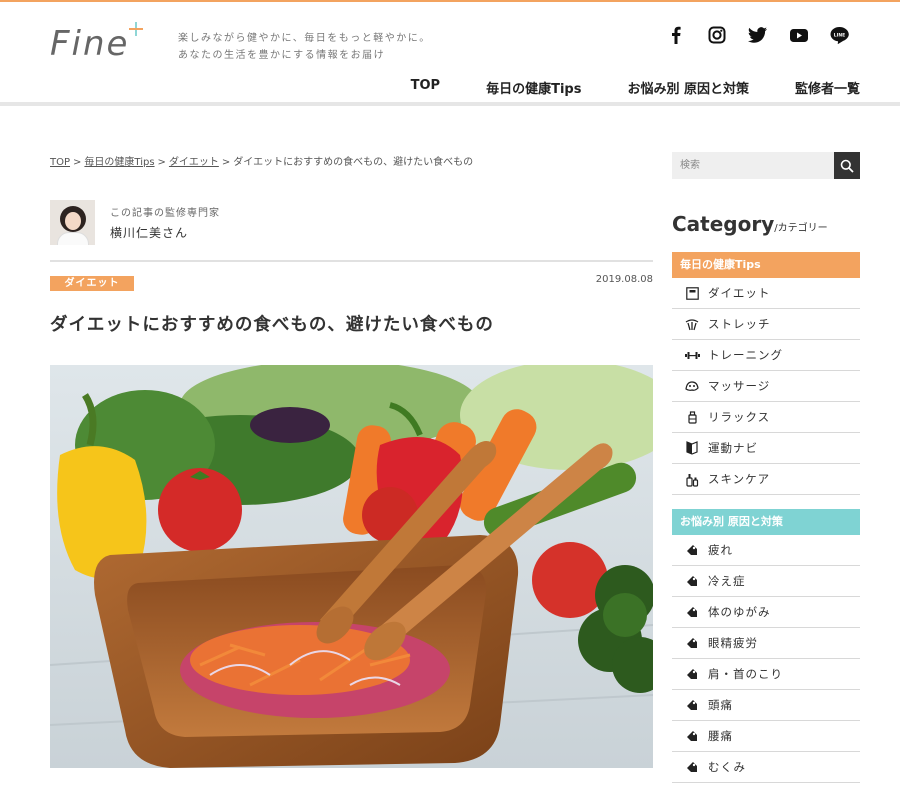  Describe the element at coordinates (692, 324) in the screenshot. I see `stretch-icon` at that location.